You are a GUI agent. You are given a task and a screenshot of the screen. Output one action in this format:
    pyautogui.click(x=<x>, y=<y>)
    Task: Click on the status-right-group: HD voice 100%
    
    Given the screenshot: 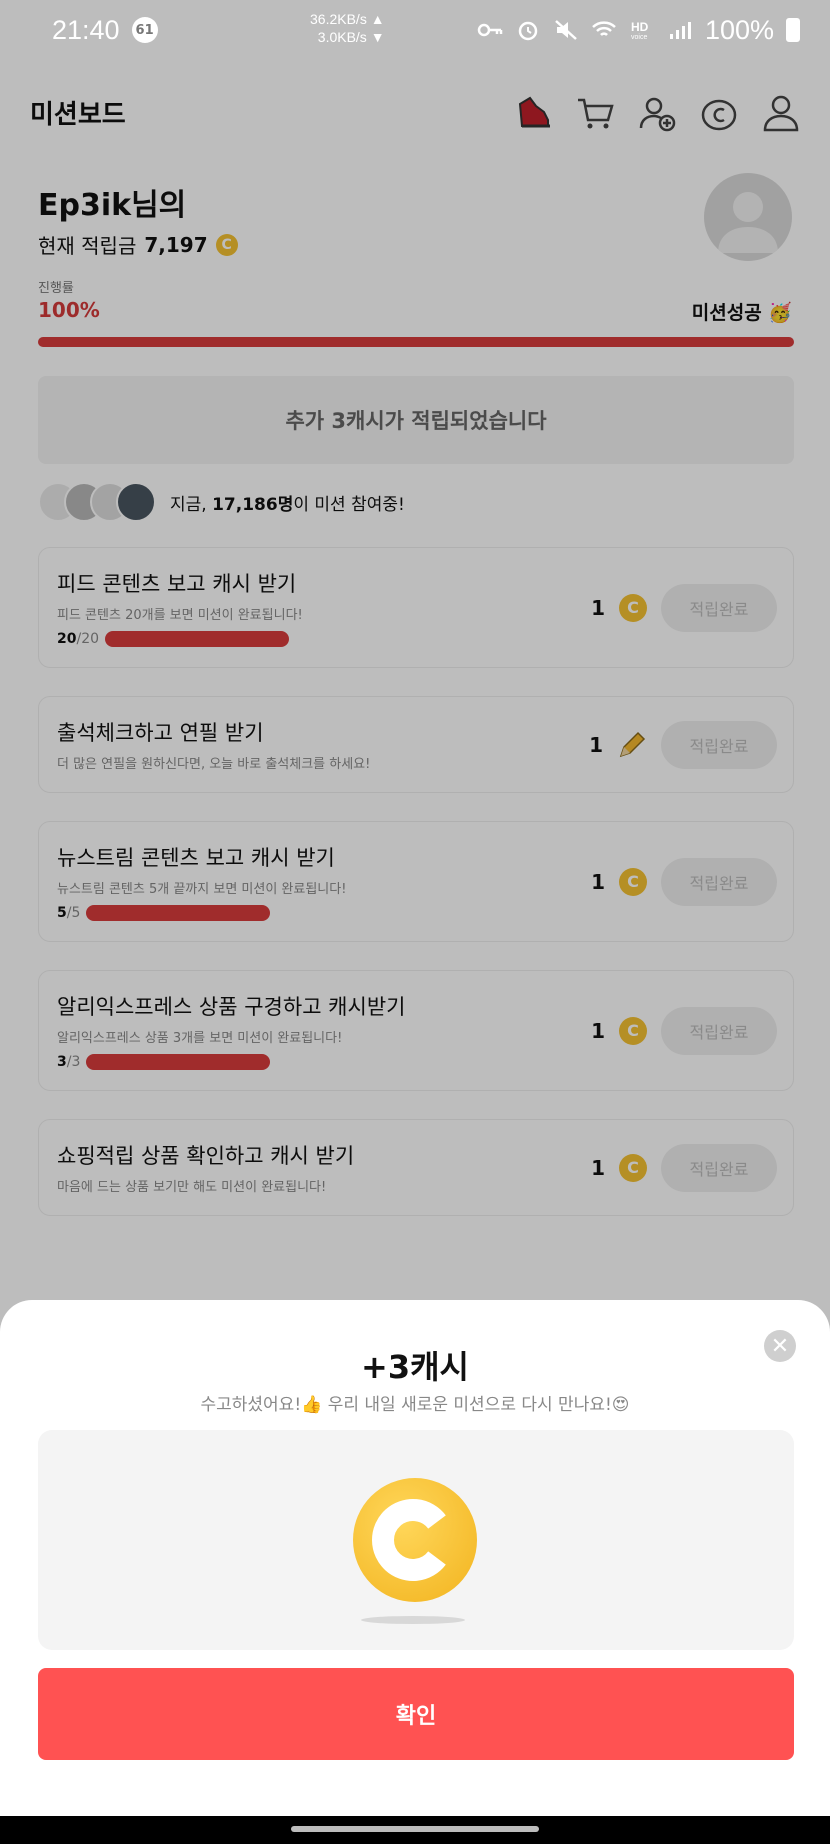 What is the action you would take?
    pyautogui.click(x=638, y=30)
    